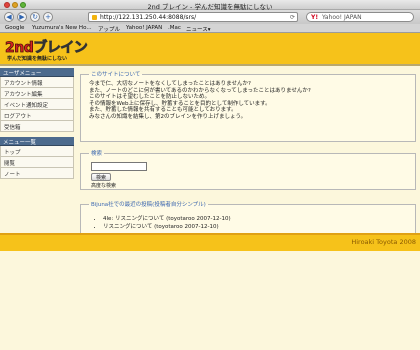 Image resolution: width=420 pixels, height=350 pixels. I want to click on site-logo: 2ndブレイン 学んだ知識を無駄にしない, so click(47, 49).